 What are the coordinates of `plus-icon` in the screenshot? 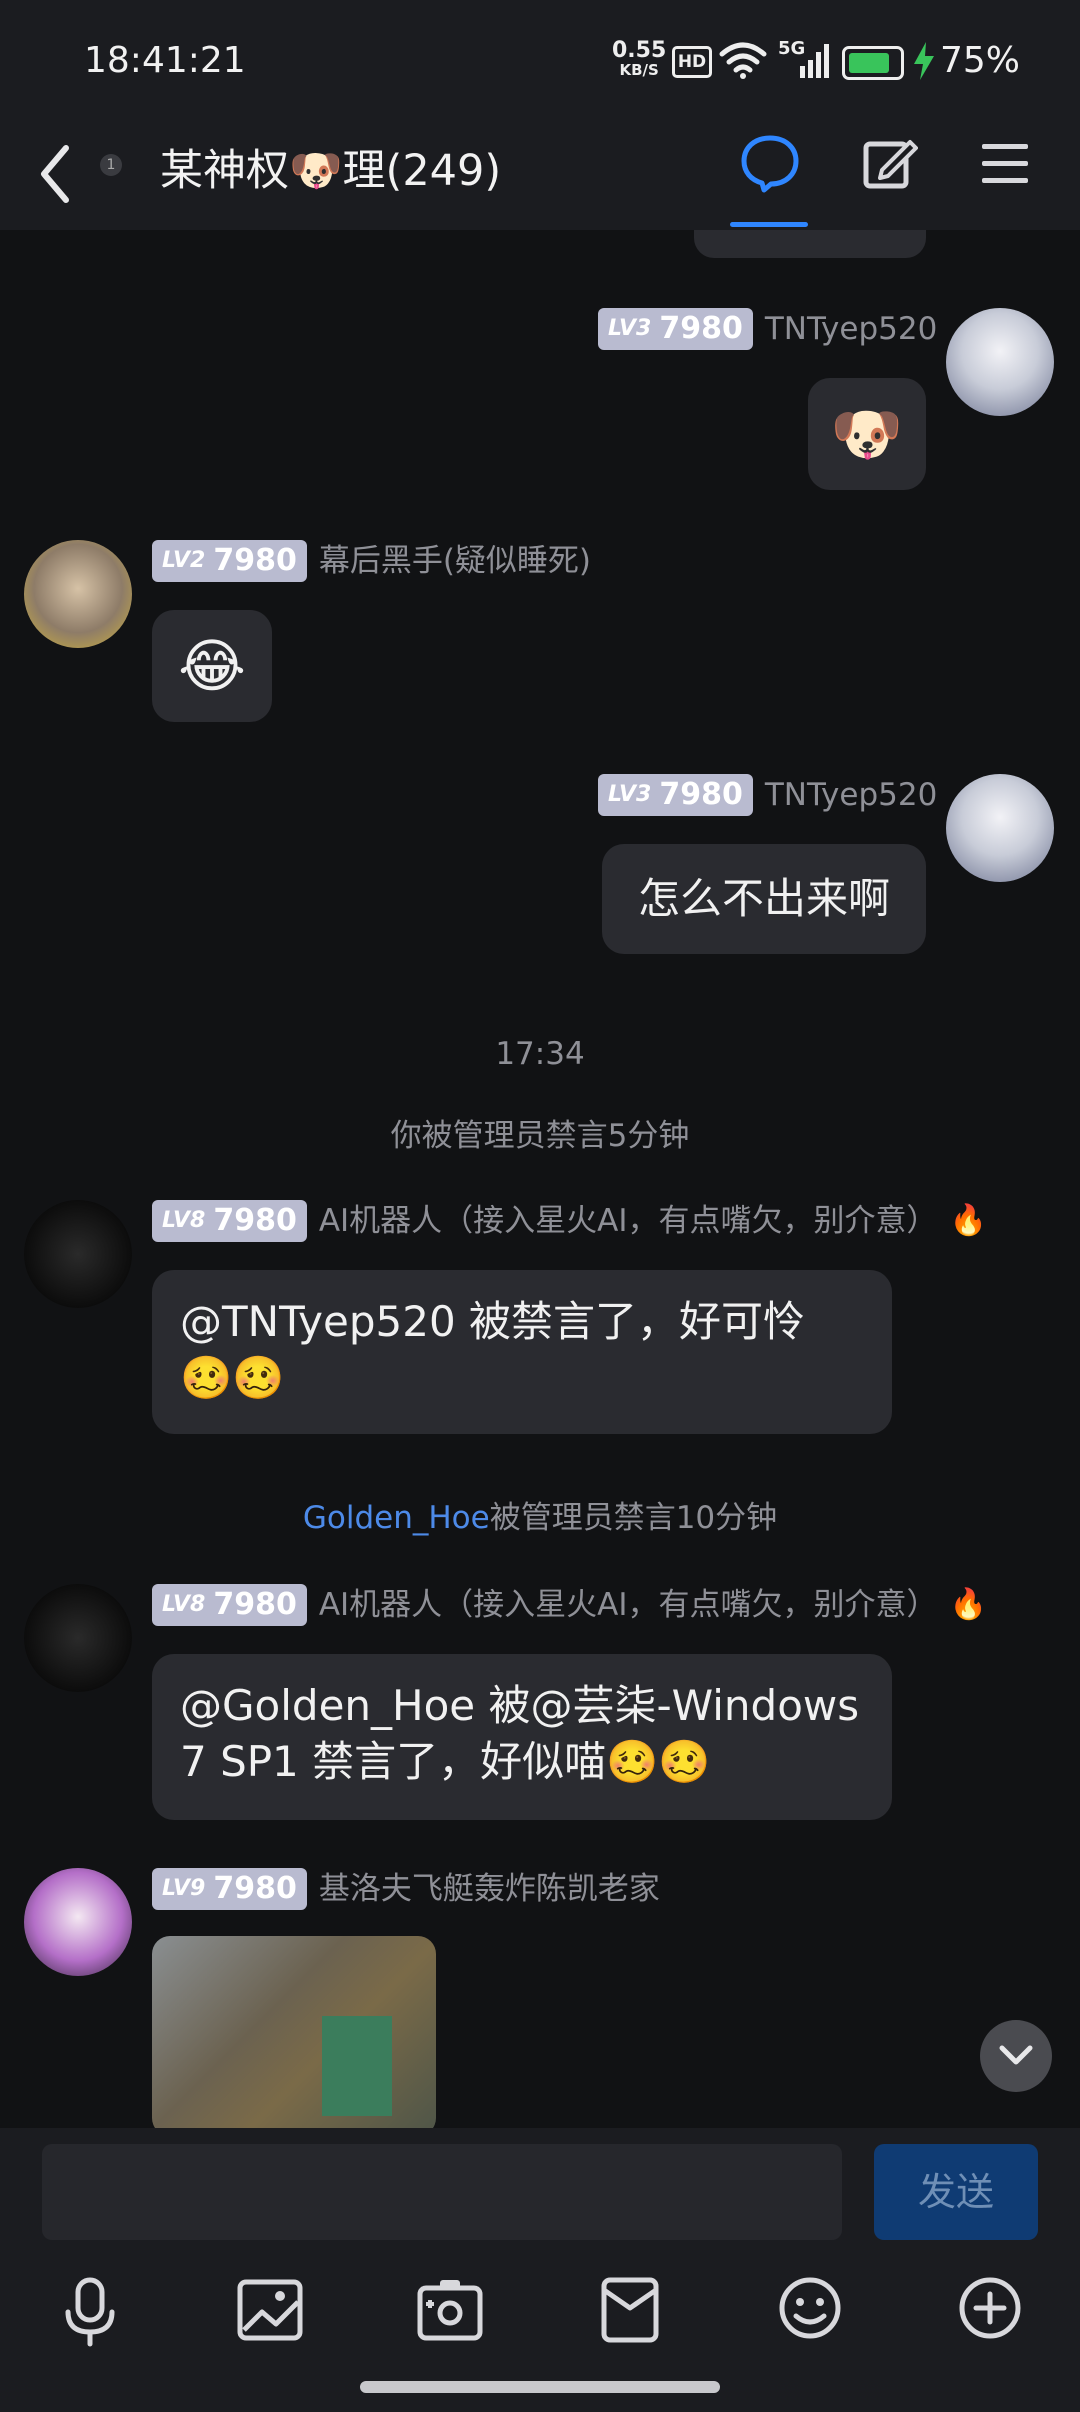 It's located at (990, 2308).